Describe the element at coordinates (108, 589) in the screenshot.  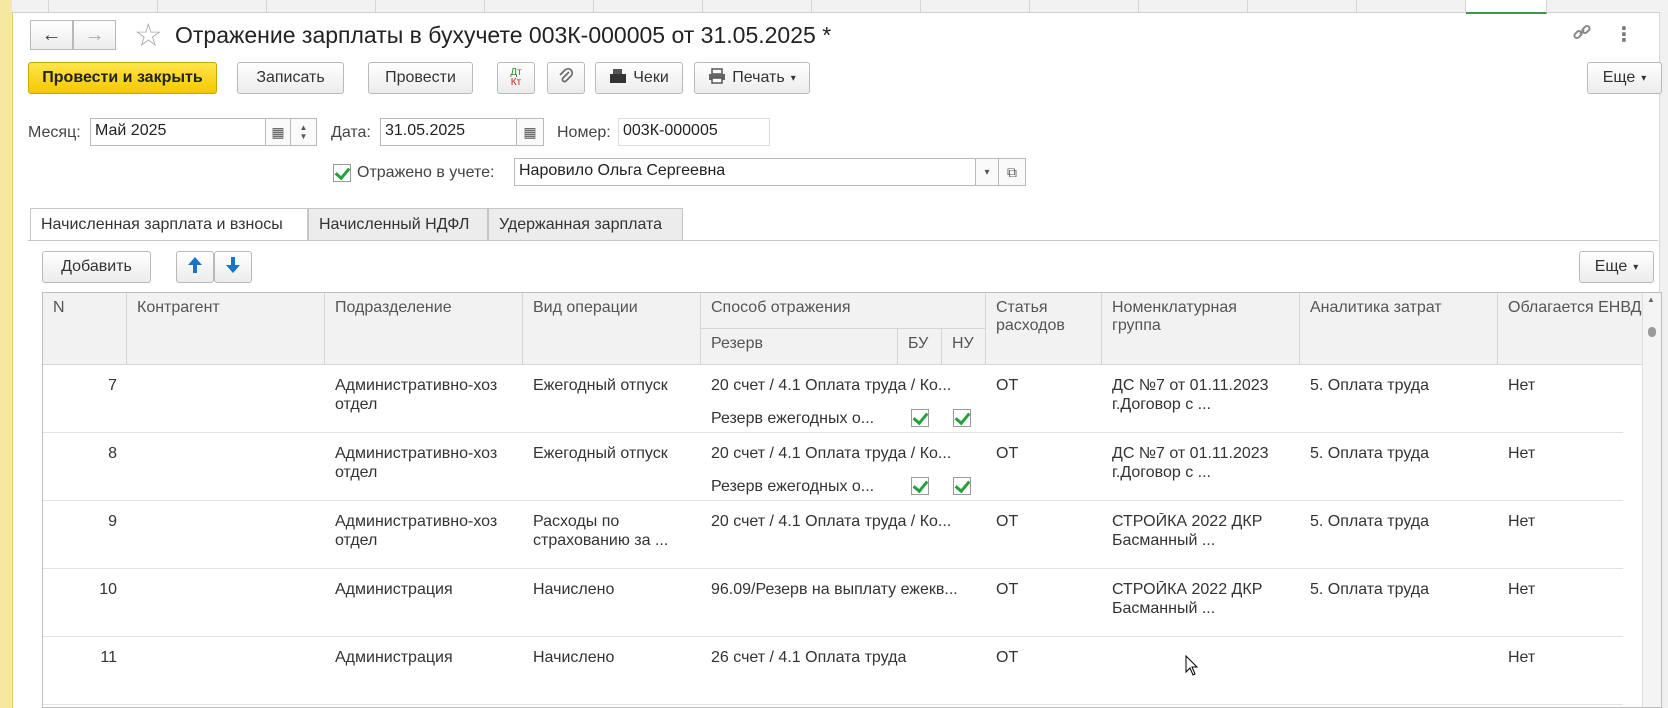
I see `cell-n: 10` at that location.